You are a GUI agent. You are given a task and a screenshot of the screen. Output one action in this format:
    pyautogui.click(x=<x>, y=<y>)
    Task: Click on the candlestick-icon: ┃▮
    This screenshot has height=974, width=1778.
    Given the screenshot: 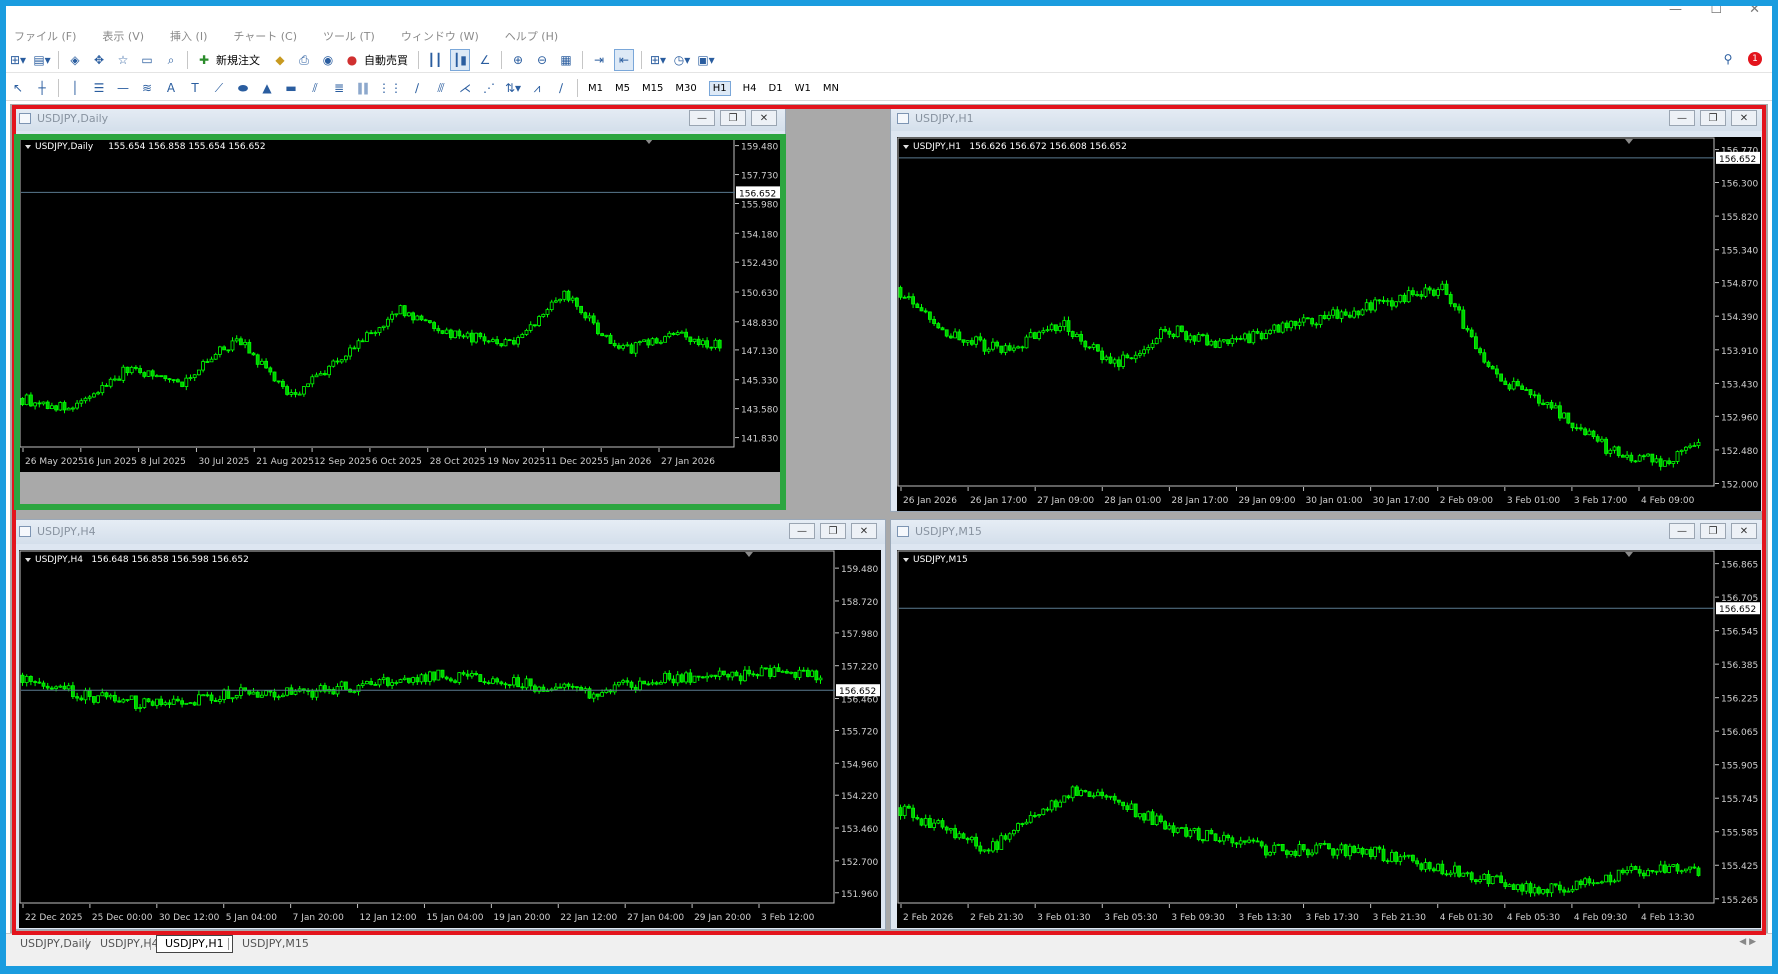 What is the action you would take?
    pyautogui.click(x=460, y=60)
    